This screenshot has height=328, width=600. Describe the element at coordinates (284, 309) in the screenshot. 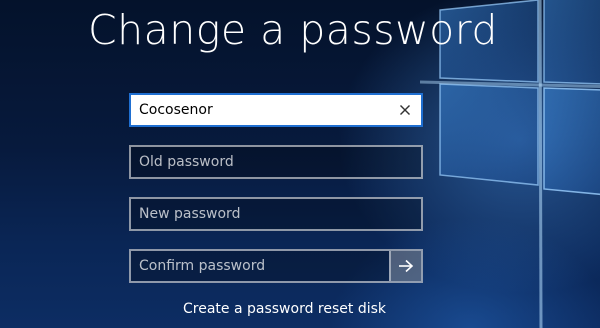

I see `create-reset-disk-link: Create a password reset disk` at that location.